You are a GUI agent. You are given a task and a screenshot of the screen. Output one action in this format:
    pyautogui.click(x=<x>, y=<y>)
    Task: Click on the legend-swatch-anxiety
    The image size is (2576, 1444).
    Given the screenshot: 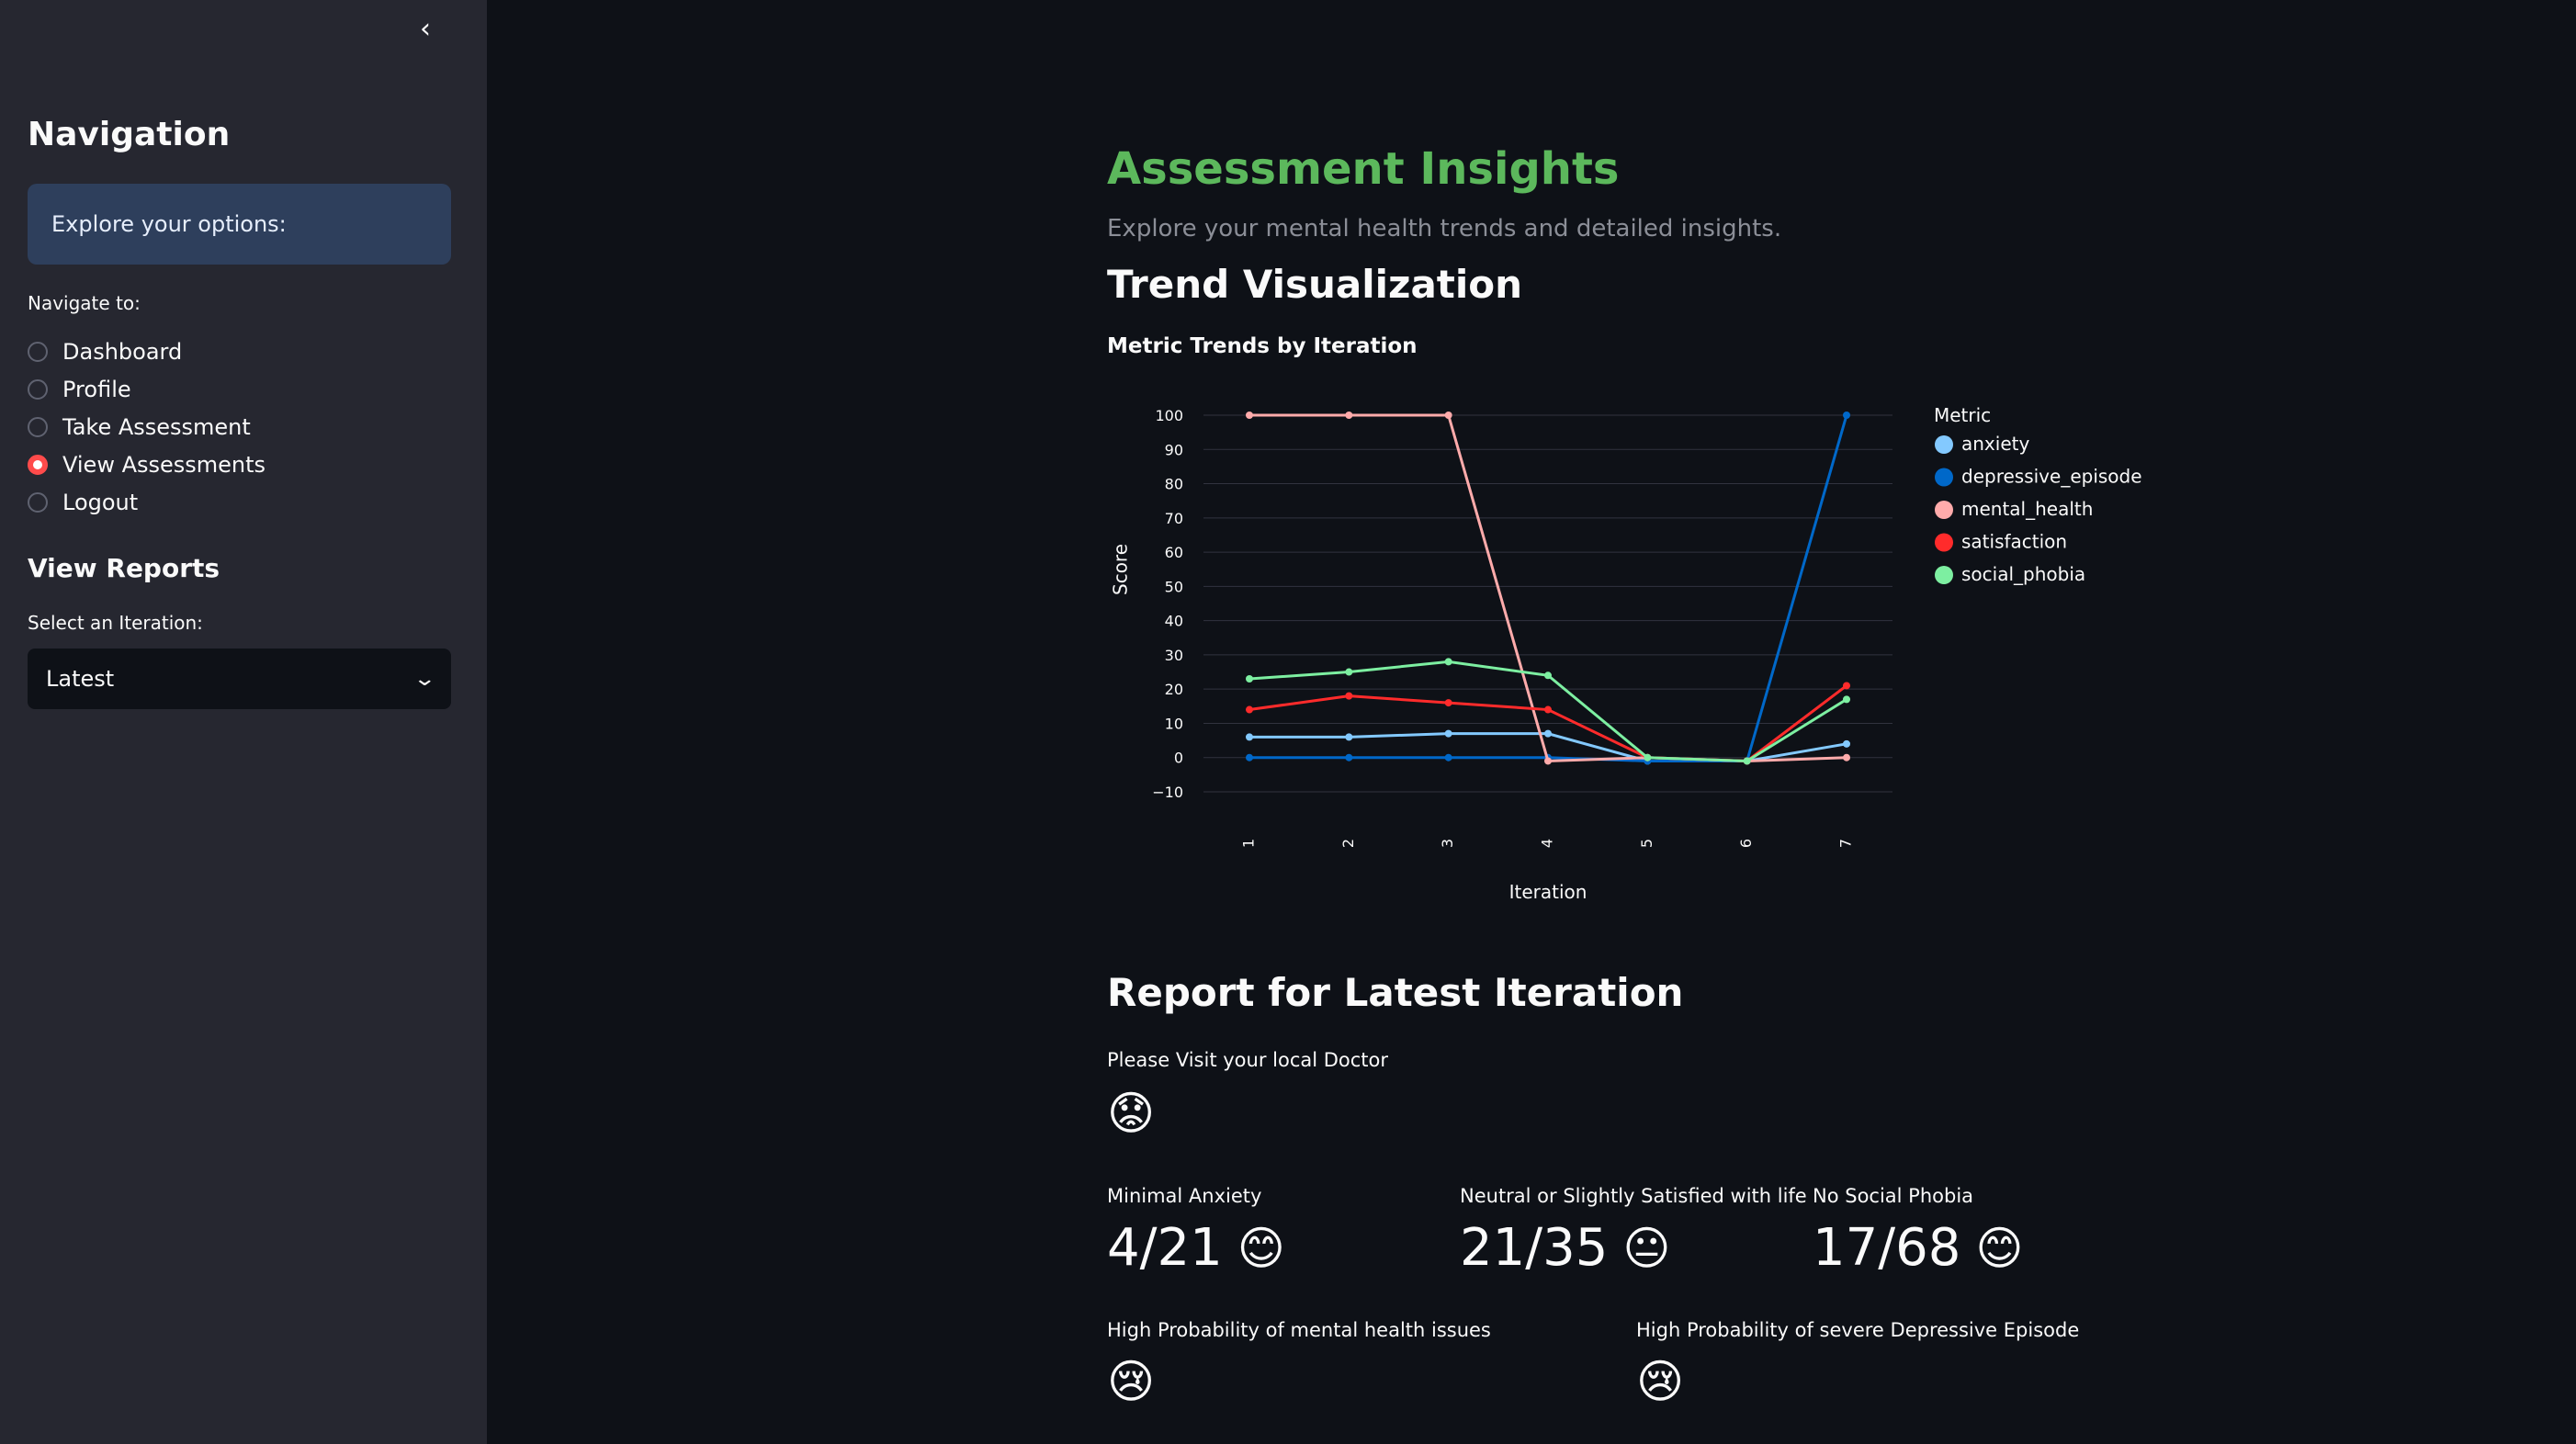 What is the action you would take?
    pyautogui.click(x=1944, y=444)
    